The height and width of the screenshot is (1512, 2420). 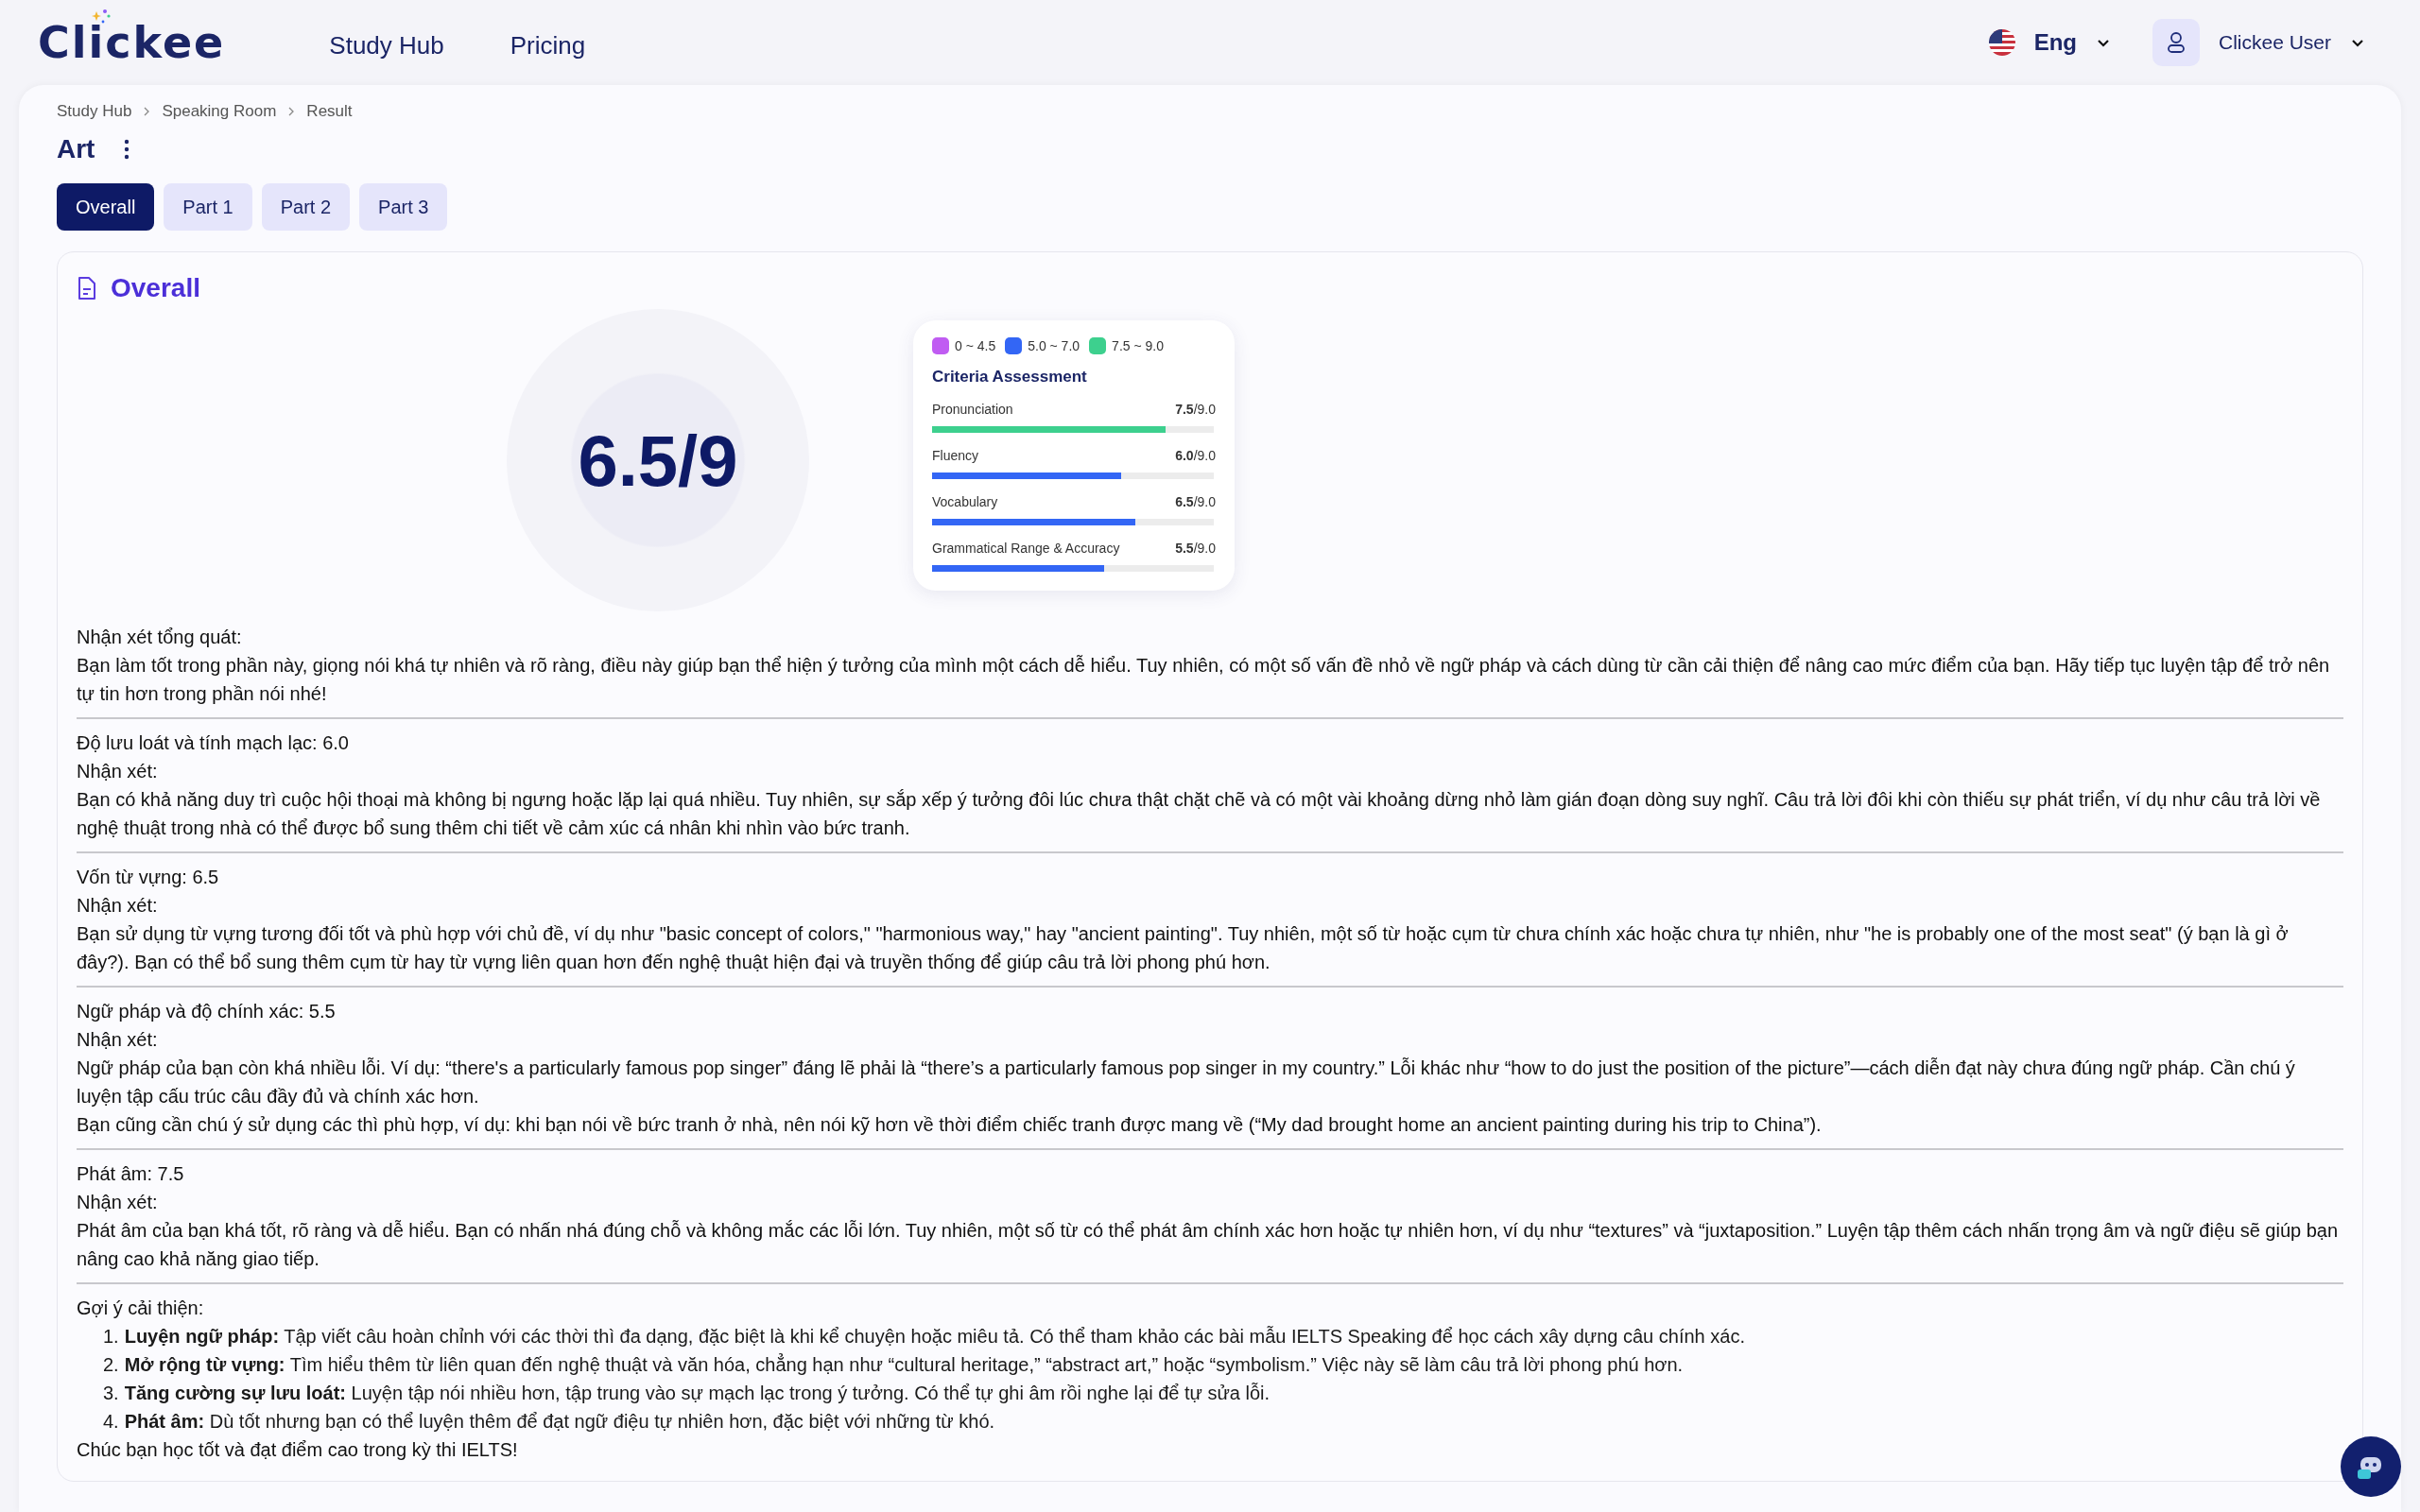 I want to click on feedback-heading: Ngữ pháp và độ chính xác: 5.5, so click(x=207, y=1011).